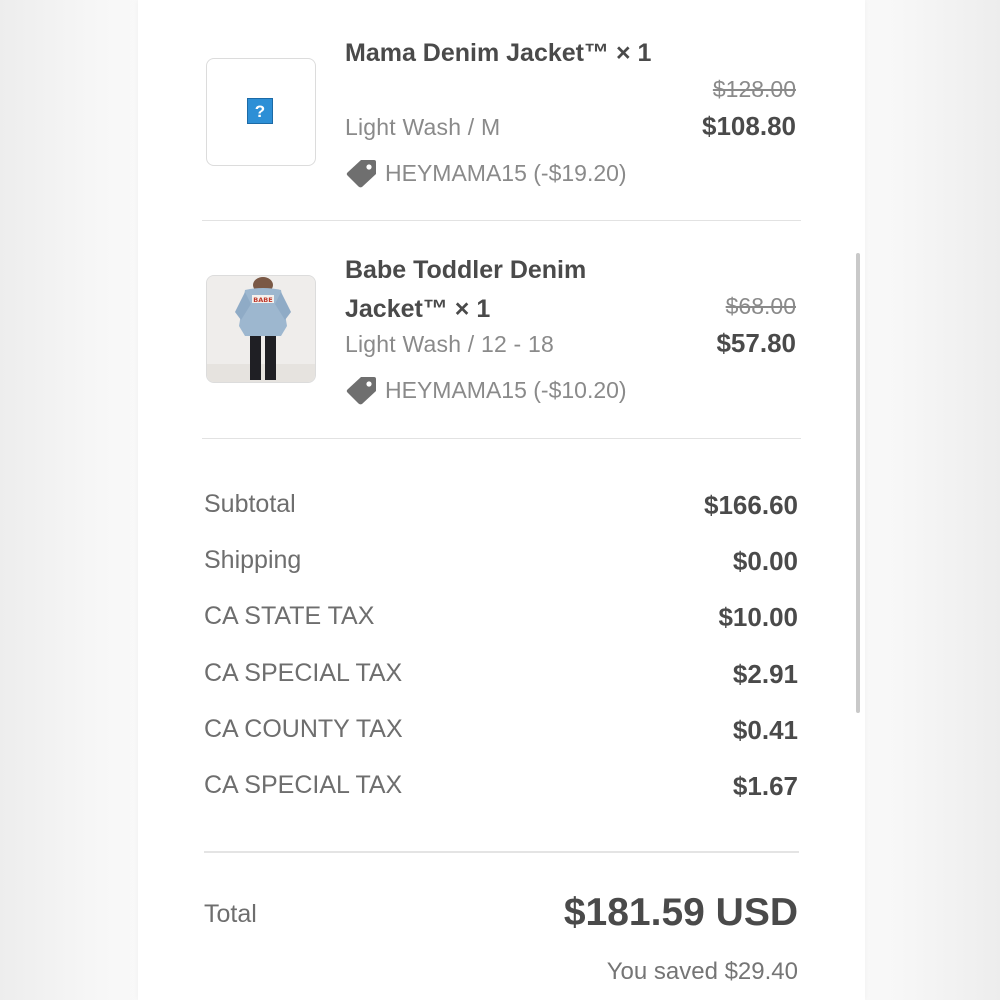 This screenshot has width=1000, height=1000. What do you see at coordinates (506, 172) in the screenshot?
I see `discount-label: HEYMAMA15 (-$19.20)` at bounding box center [506, 172].